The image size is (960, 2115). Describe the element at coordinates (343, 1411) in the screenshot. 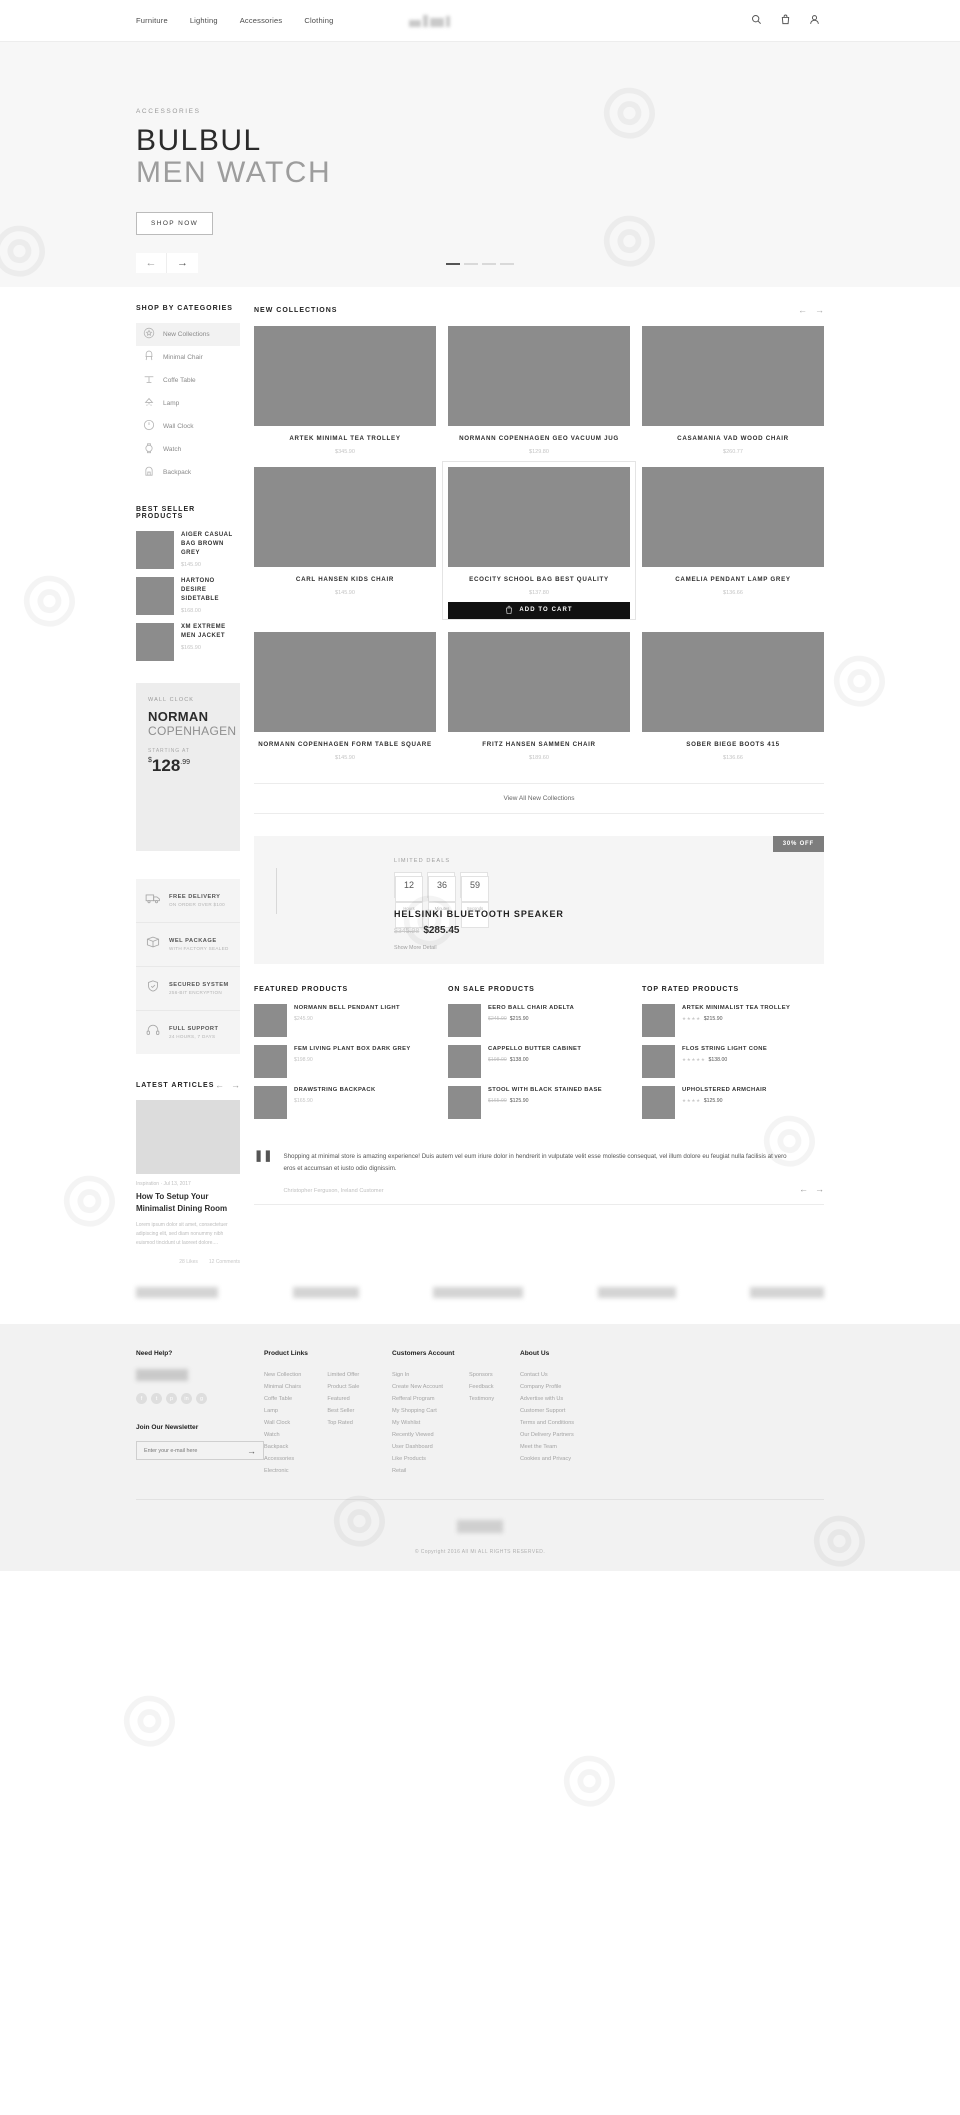

I see `footer-link: Best Seller` at that location.